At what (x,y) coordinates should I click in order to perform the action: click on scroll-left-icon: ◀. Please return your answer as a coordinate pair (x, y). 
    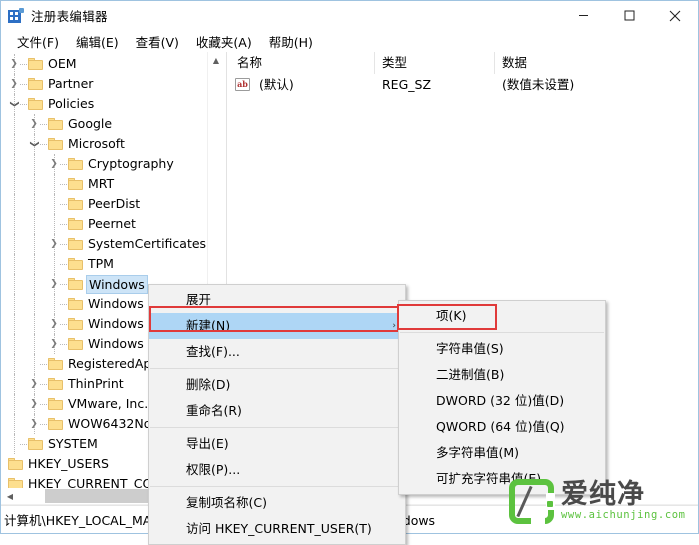
    Looking at the image, I should click on (10, 496).